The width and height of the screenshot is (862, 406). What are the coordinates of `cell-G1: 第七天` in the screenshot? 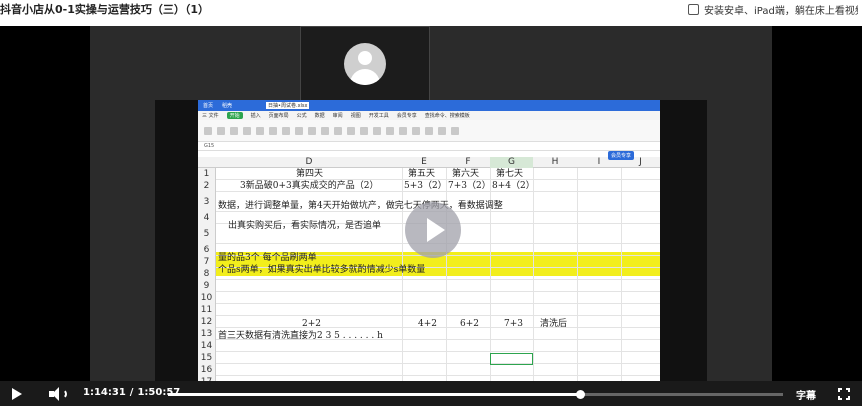 It's located at (510, 174).